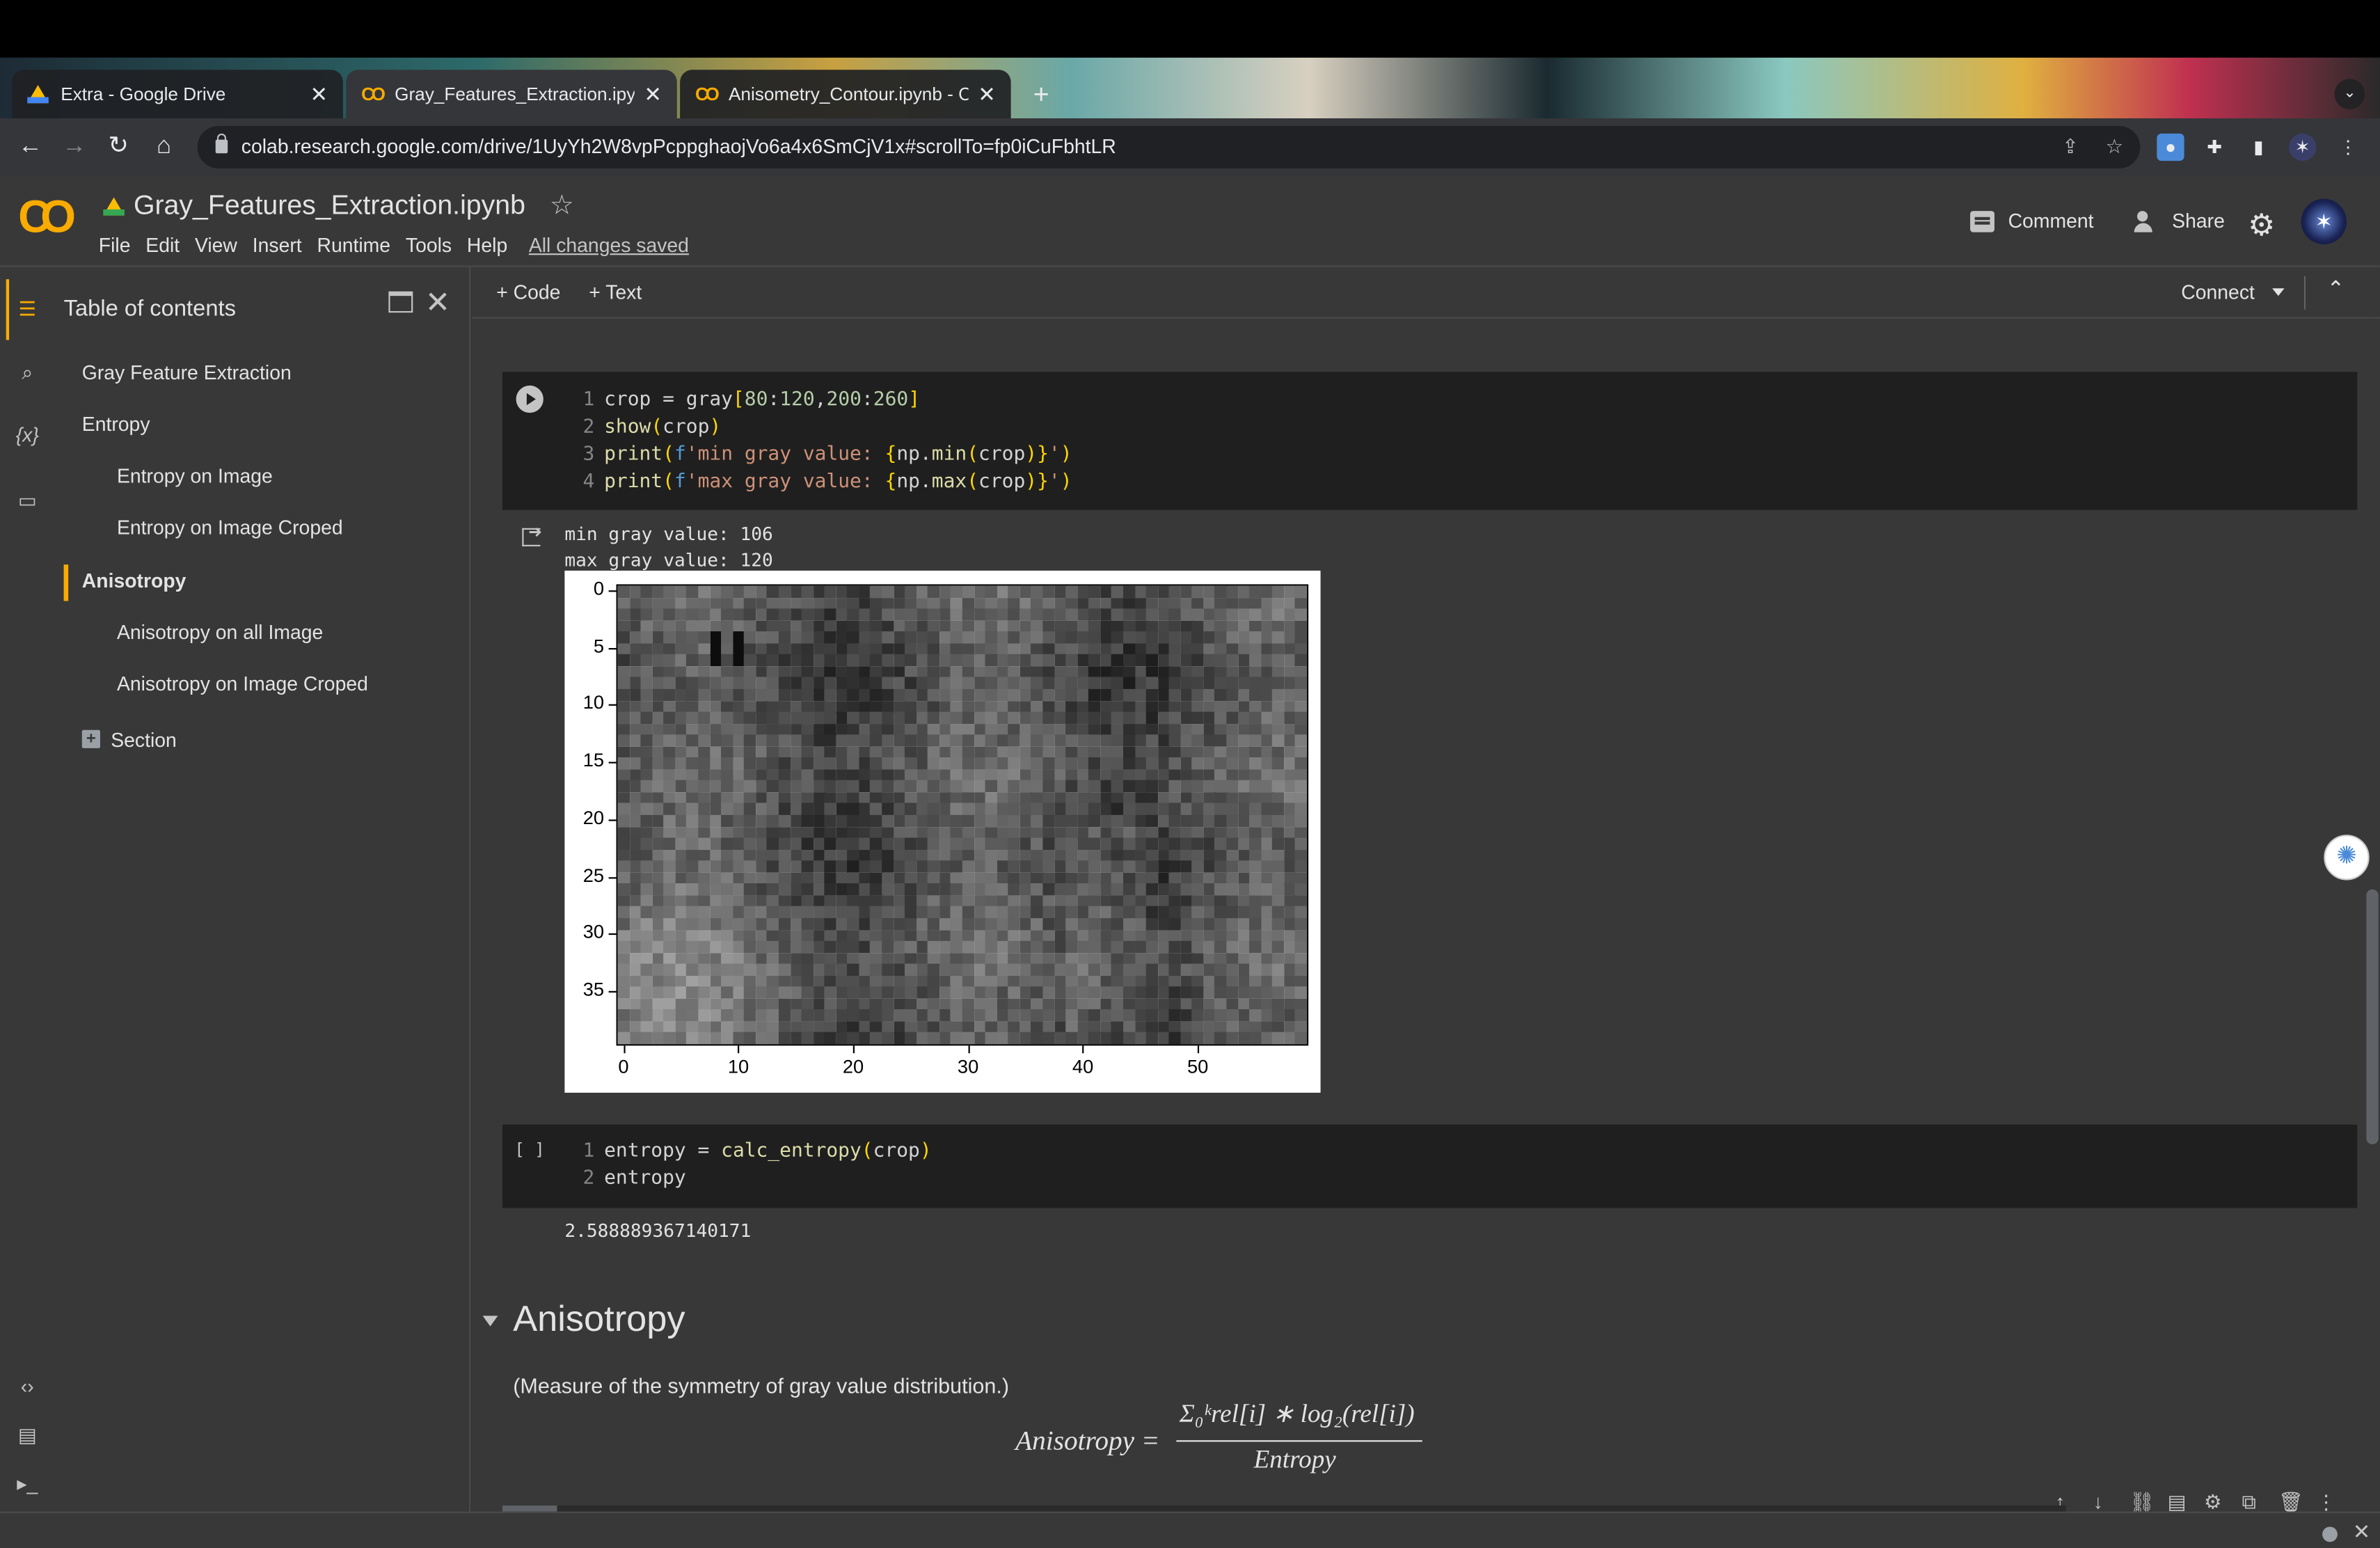 This screenshot has width=2380, height=1548. I want to click on menu-help: Help, so click(487, 245).